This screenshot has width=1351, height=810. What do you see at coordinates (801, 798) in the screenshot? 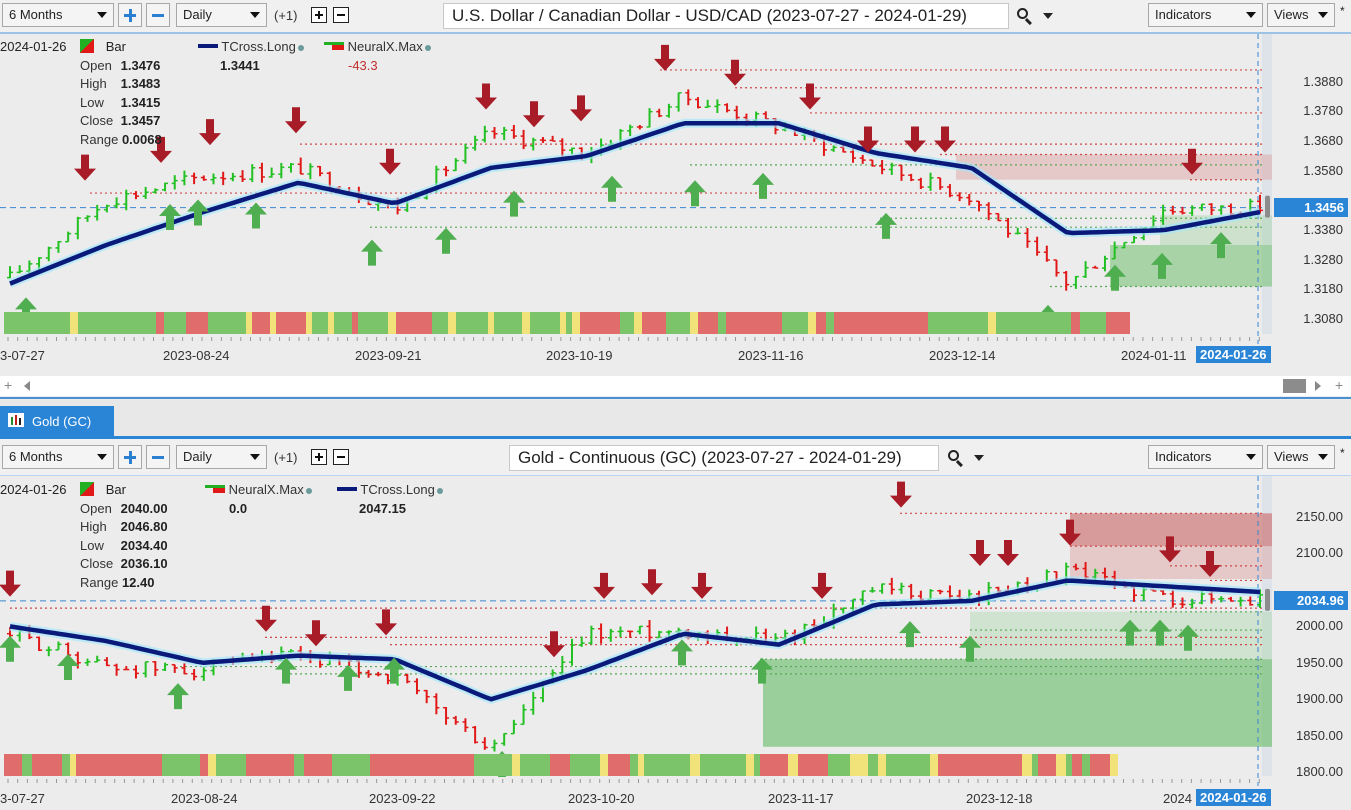
I see `x-tick-label: 2023-11-17` at bounding box center [801, 798].